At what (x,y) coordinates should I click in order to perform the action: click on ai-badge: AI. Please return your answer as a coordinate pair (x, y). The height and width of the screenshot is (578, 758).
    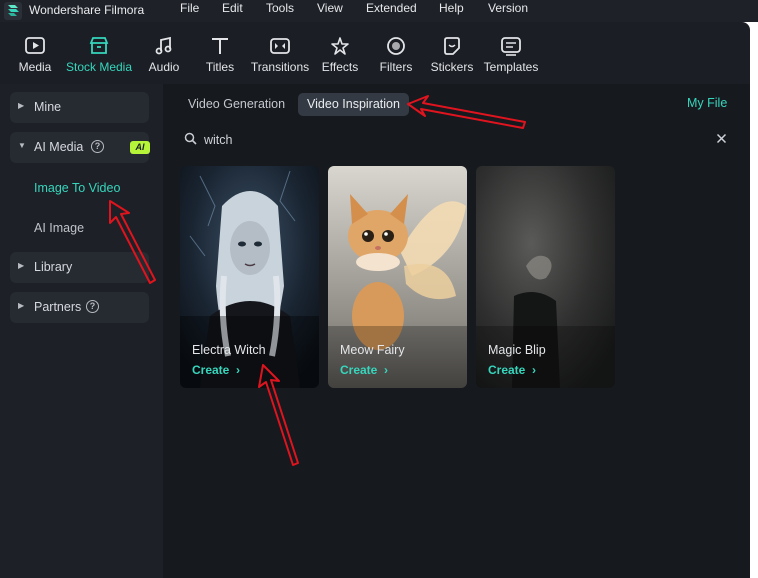
    Looking at the image, I should click on (140, 147).